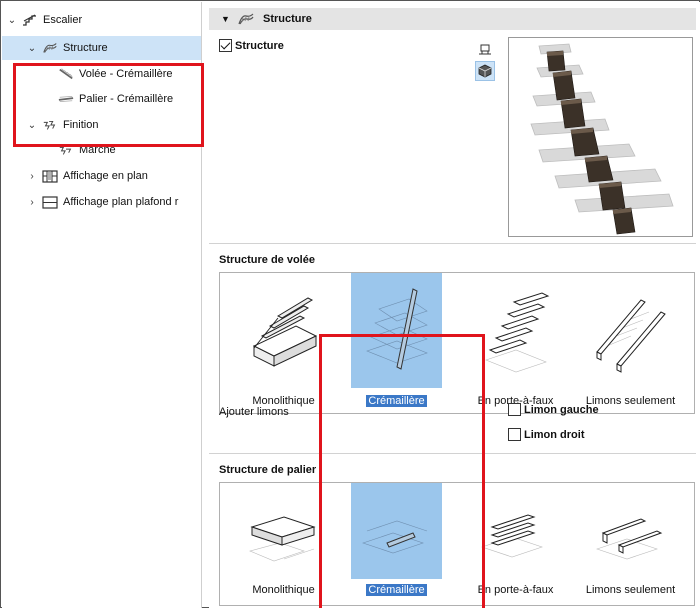  Describe the element at coordinates (126, 74) in the screenshot. I see `tree-item-label: Volée - Crémaillère` at that location.